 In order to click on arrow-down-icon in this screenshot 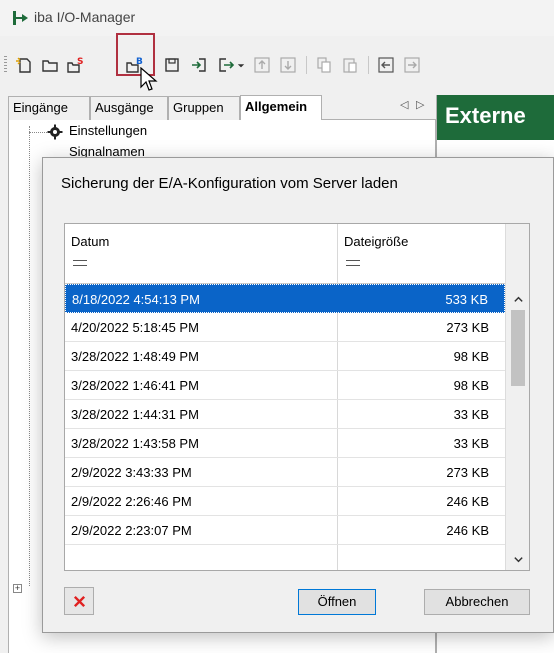, I will do `click(288, 65)`.